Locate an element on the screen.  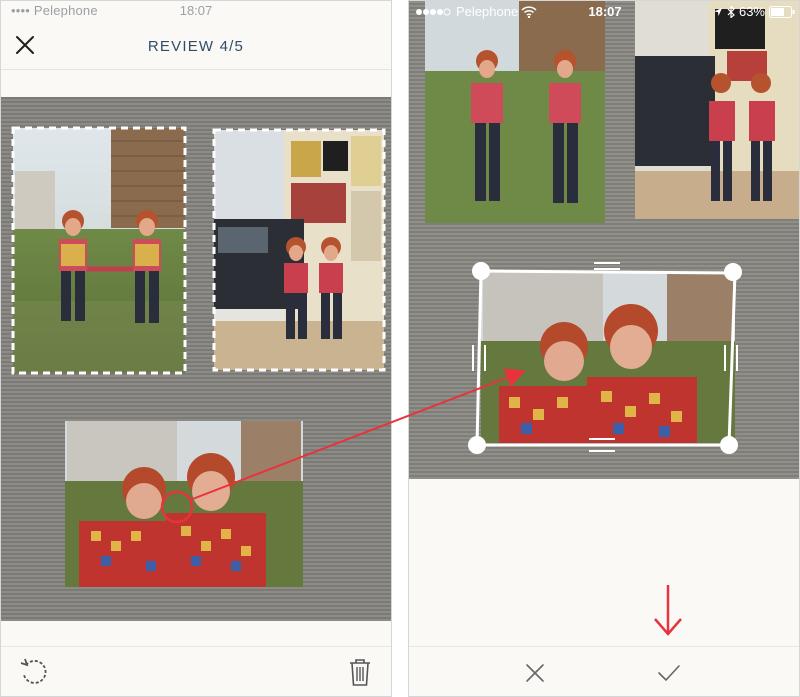
close-icon is located at coordinates (535, 673).